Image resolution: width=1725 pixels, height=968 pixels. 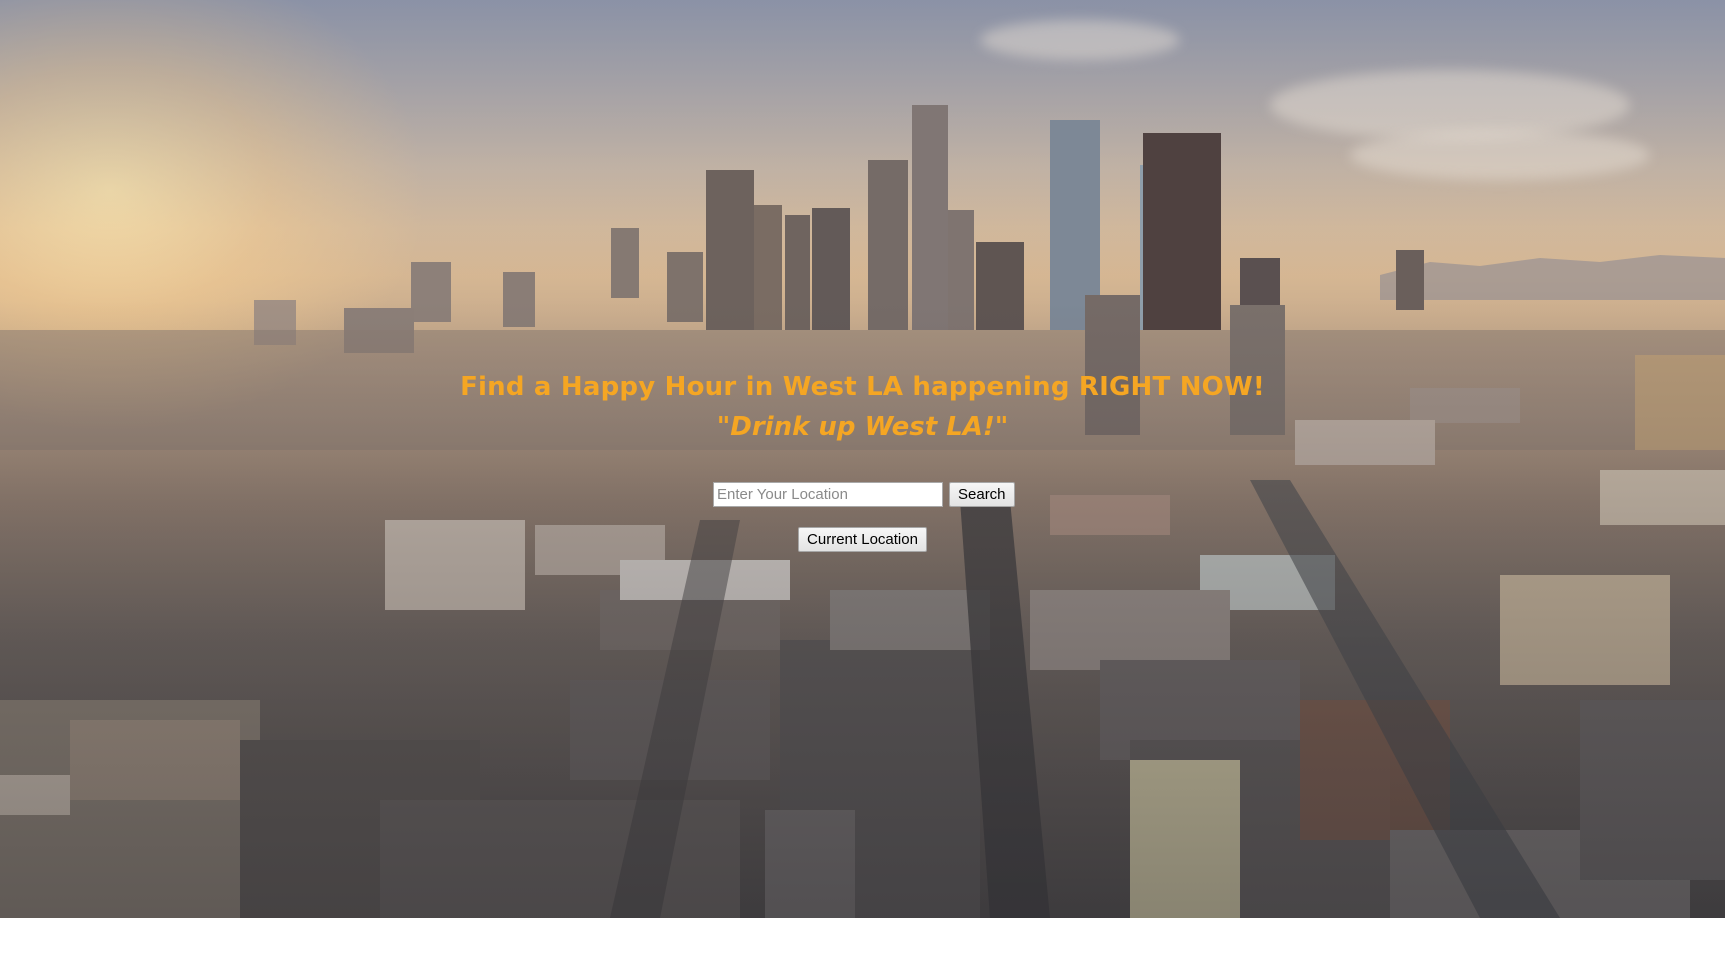 I want to click on current-location-button: Current Location, so click(x=862, y=539).